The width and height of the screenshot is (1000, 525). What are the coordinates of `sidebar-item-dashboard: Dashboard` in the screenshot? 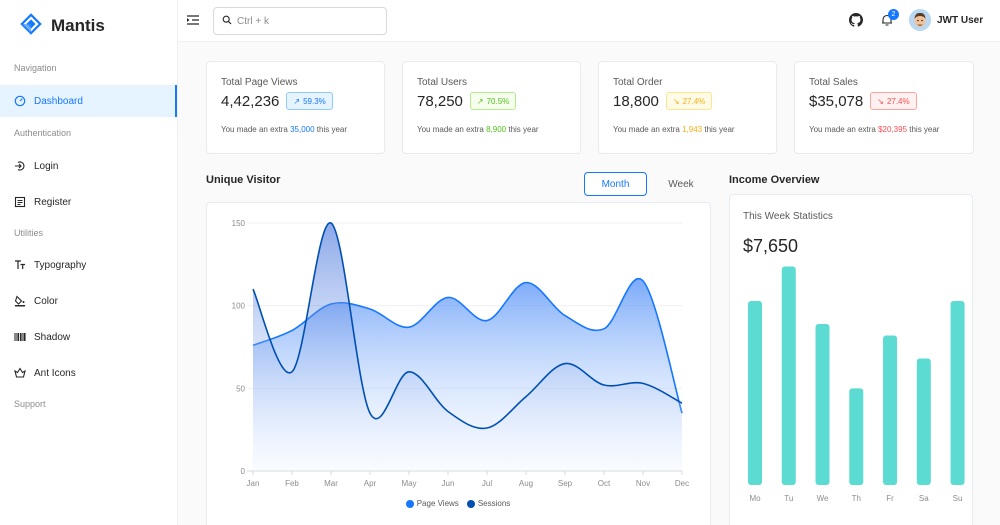 It's located at (88, 101).